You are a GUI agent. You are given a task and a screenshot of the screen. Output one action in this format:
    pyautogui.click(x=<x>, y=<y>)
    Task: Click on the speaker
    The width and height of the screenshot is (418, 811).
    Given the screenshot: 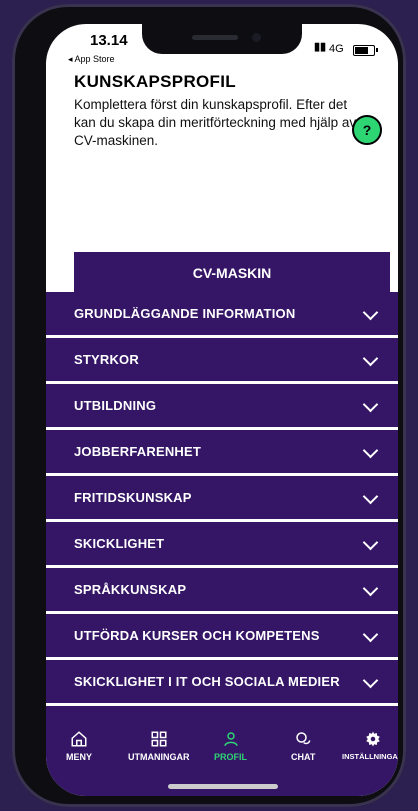 What is the action you would take?
    pyautogui.click(x=215, y=37)
    